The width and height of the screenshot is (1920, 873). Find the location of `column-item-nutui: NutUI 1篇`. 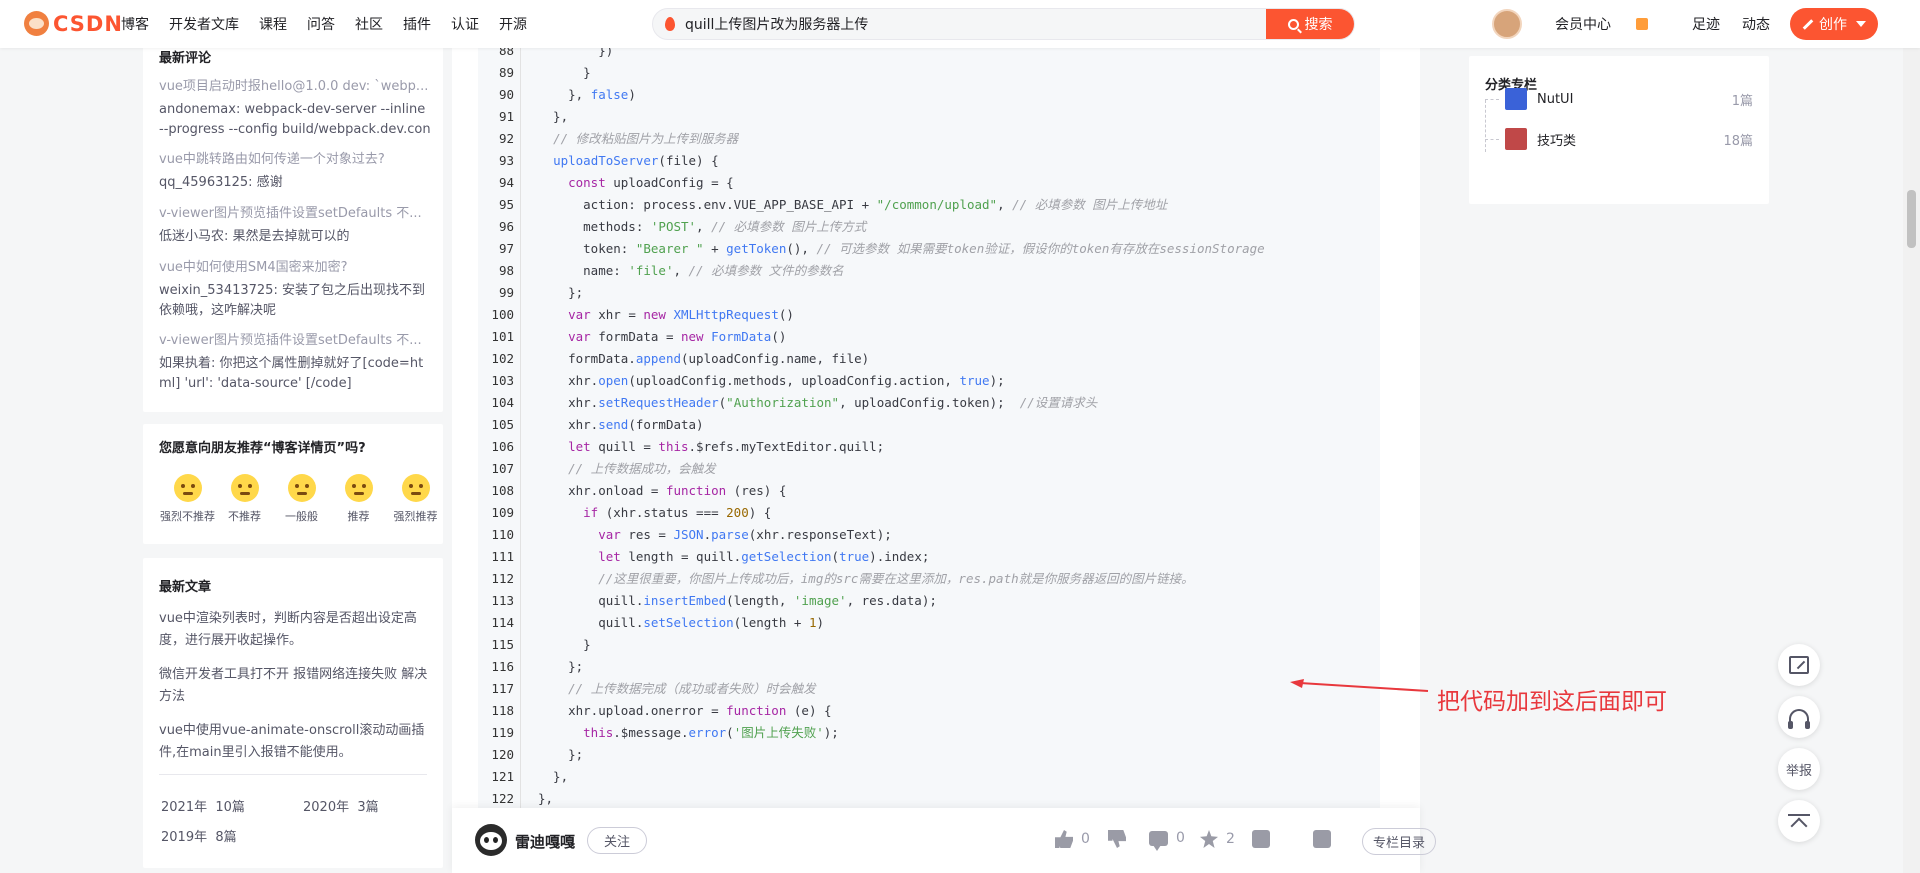

column-item-nutui: NutUI 1篇 is located at coordinates (1619, 99).